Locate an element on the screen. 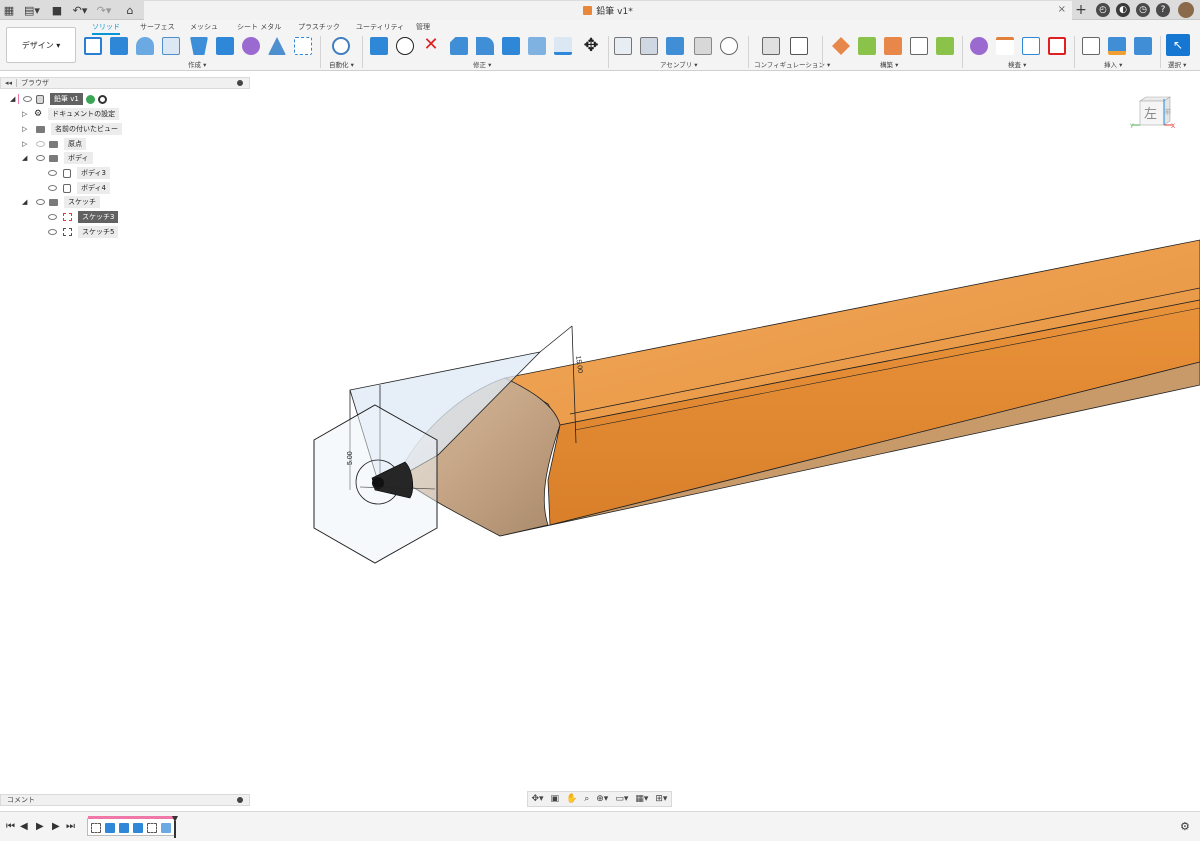  zoom-icon: ⊕▾ is located at coordinates (602, 799).